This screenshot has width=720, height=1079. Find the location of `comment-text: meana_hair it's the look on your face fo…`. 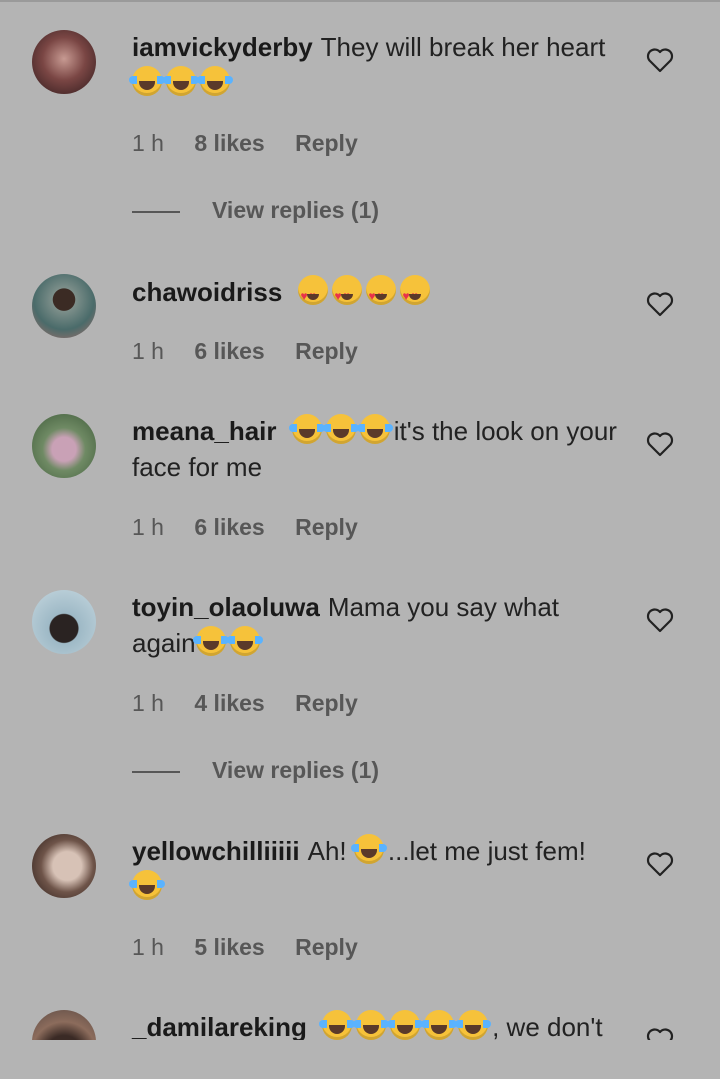

comment-text: meana_hair it's the look on your face fo… is located at coordinates (377, 449).